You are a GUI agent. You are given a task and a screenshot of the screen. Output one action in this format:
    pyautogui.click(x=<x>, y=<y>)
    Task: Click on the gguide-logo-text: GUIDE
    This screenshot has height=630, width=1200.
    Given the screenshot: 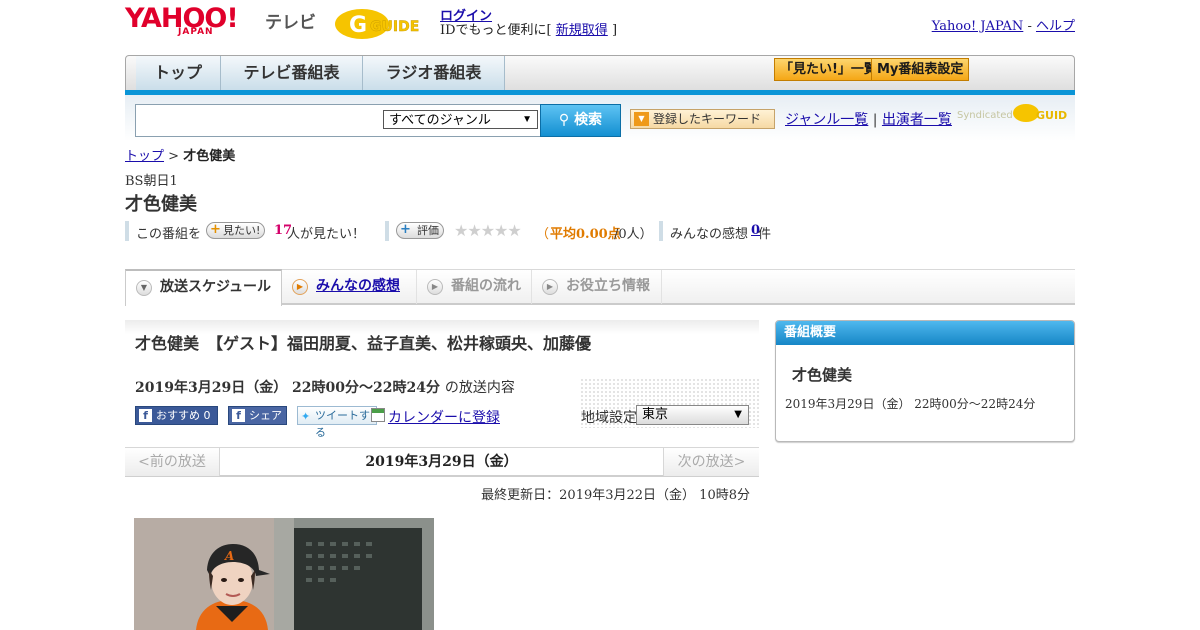 What is the action you would take?
    pyautogui.click(x=394, y=27)
    